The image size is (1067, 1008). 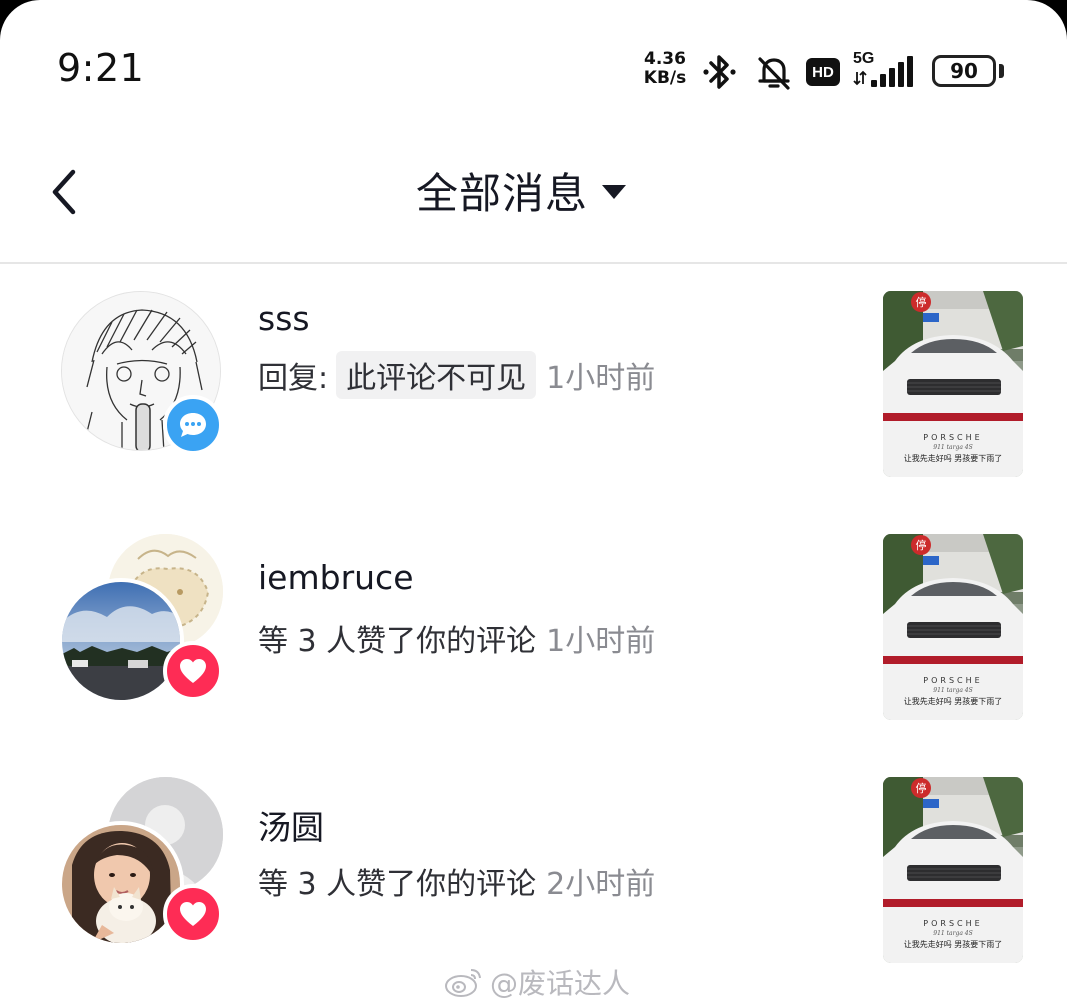 I want to click on hidden-comment-tag: 此评论不可见, so click(x=436, y=375).